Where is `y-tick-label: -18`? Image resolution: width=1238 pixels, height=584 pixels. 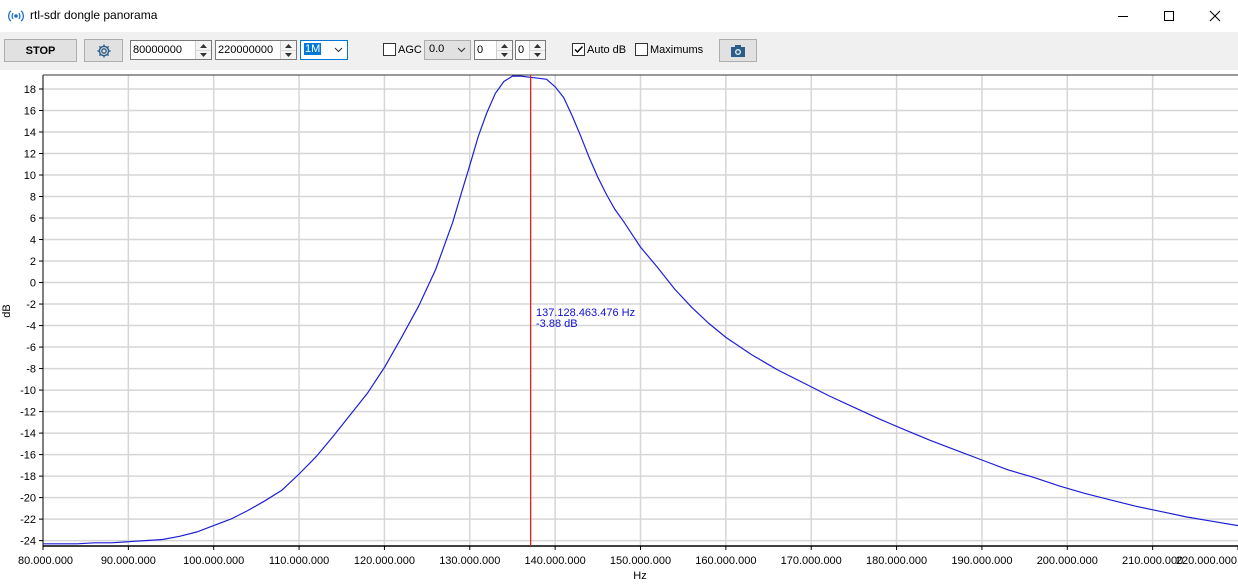 y-tick-label: -18 is located at coordinates (28, 477).